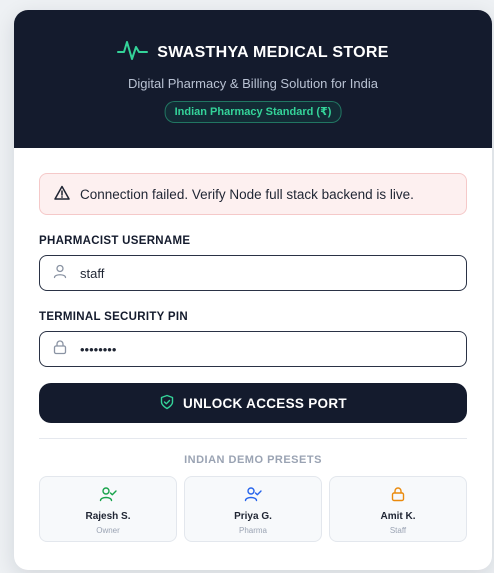  Describe the element at coordinates (266, 273) in the screenshot. I see `username-input` at that location.